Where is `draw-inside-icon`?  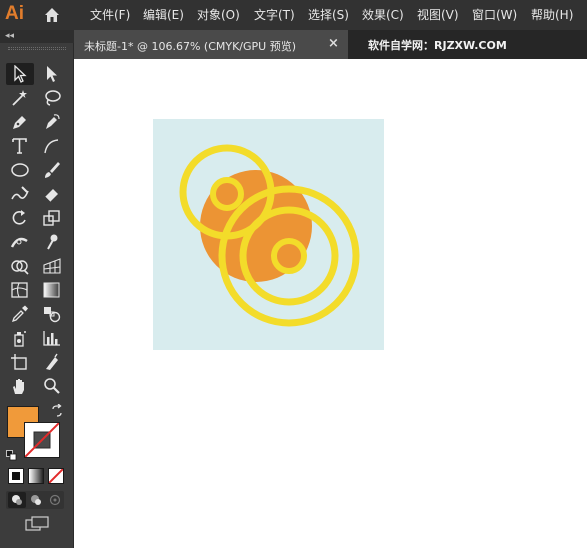
draw-inside-icon is located at coordinates (55, 500).